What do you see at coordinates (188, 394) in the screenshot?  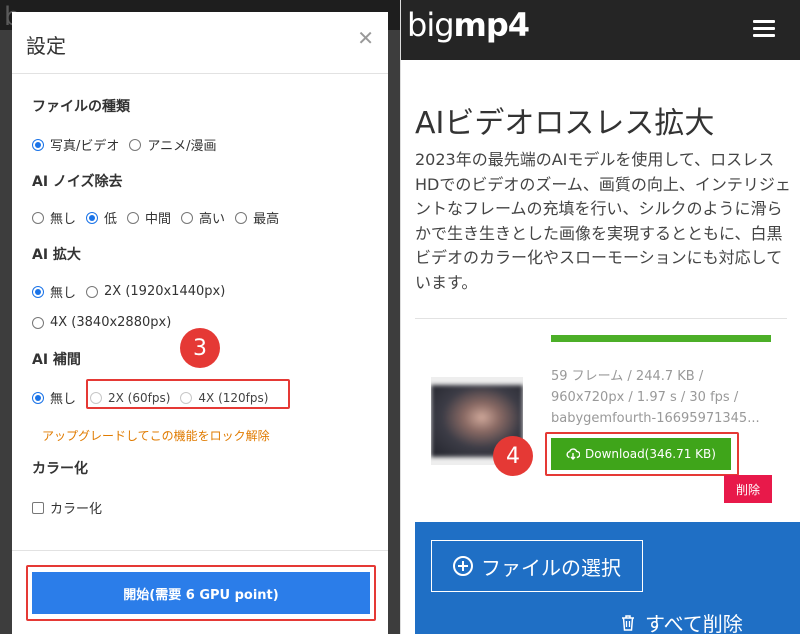 I see `highlight-box-interp` at bounding box center [188, 394].